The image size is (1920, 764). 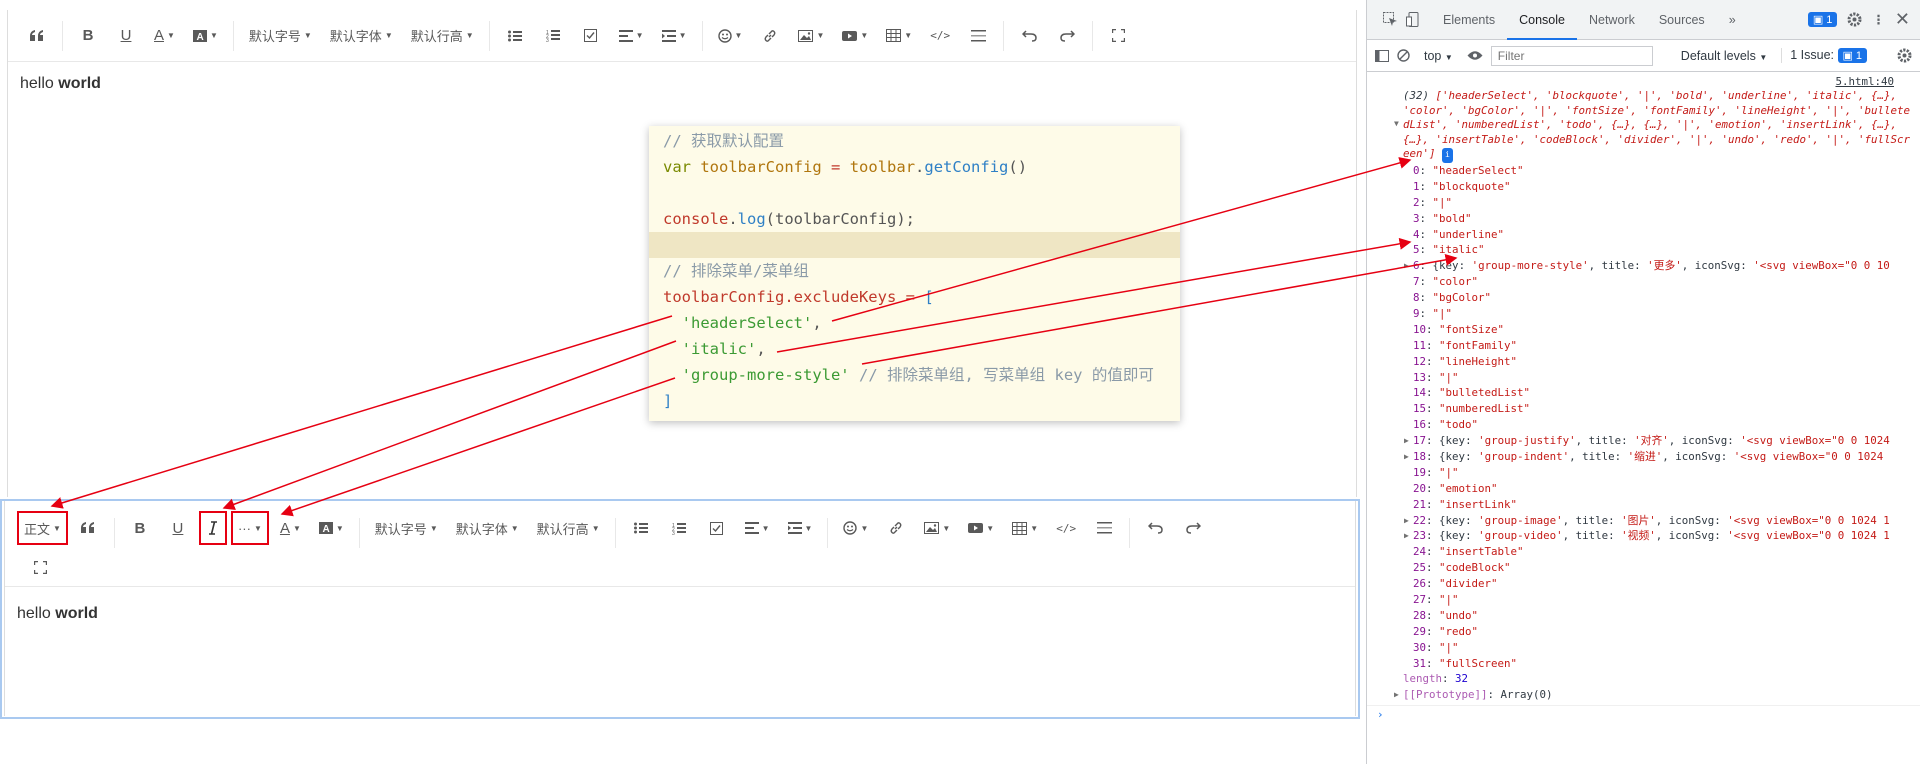 I want to click on inspect-element-icon, so click(x=1390, y=19).